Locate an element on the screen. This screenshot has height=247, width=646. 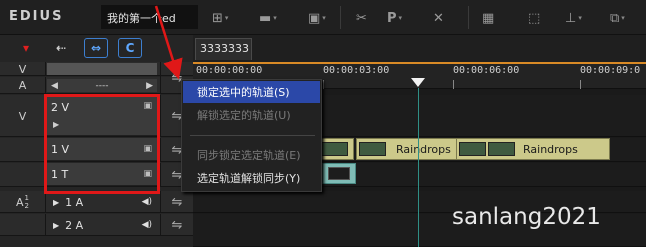
app-logo: EDIUS is located at coordinates (36, 16).